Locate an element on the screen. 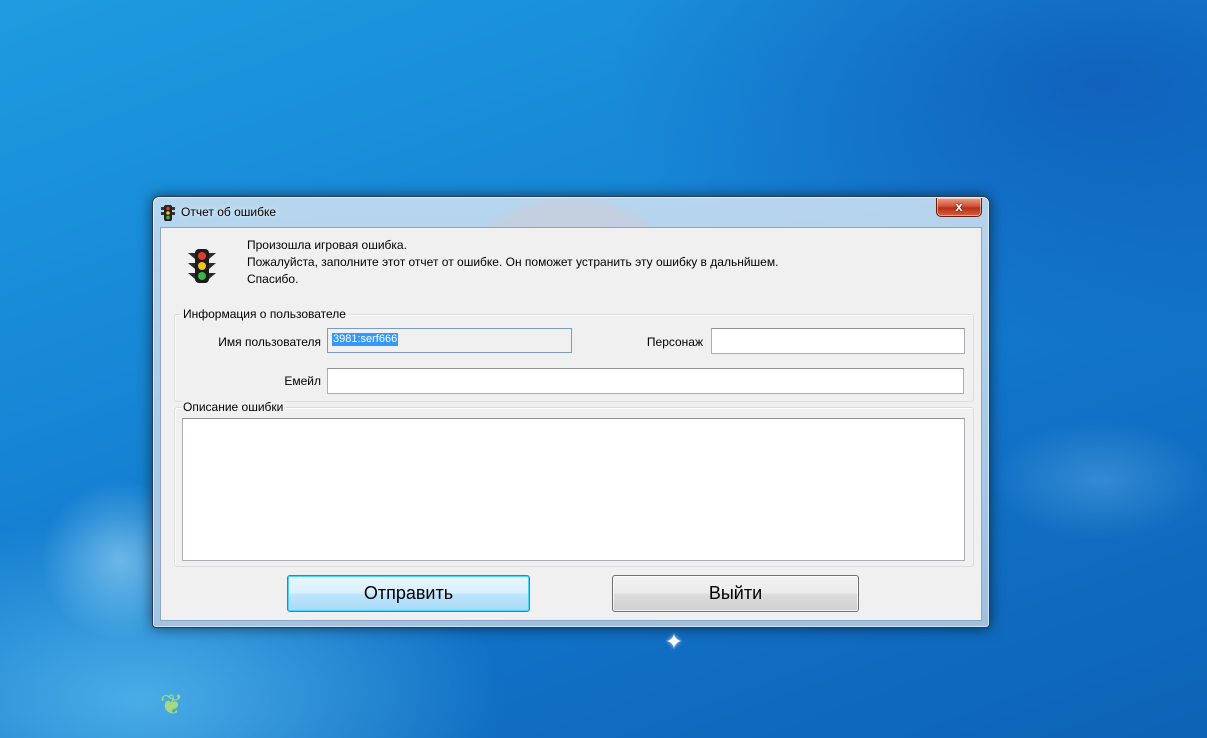 Image resolution: width=1207 pixels, height=738 pixels. send-button: Отправить is located at coordinates (408, 593).